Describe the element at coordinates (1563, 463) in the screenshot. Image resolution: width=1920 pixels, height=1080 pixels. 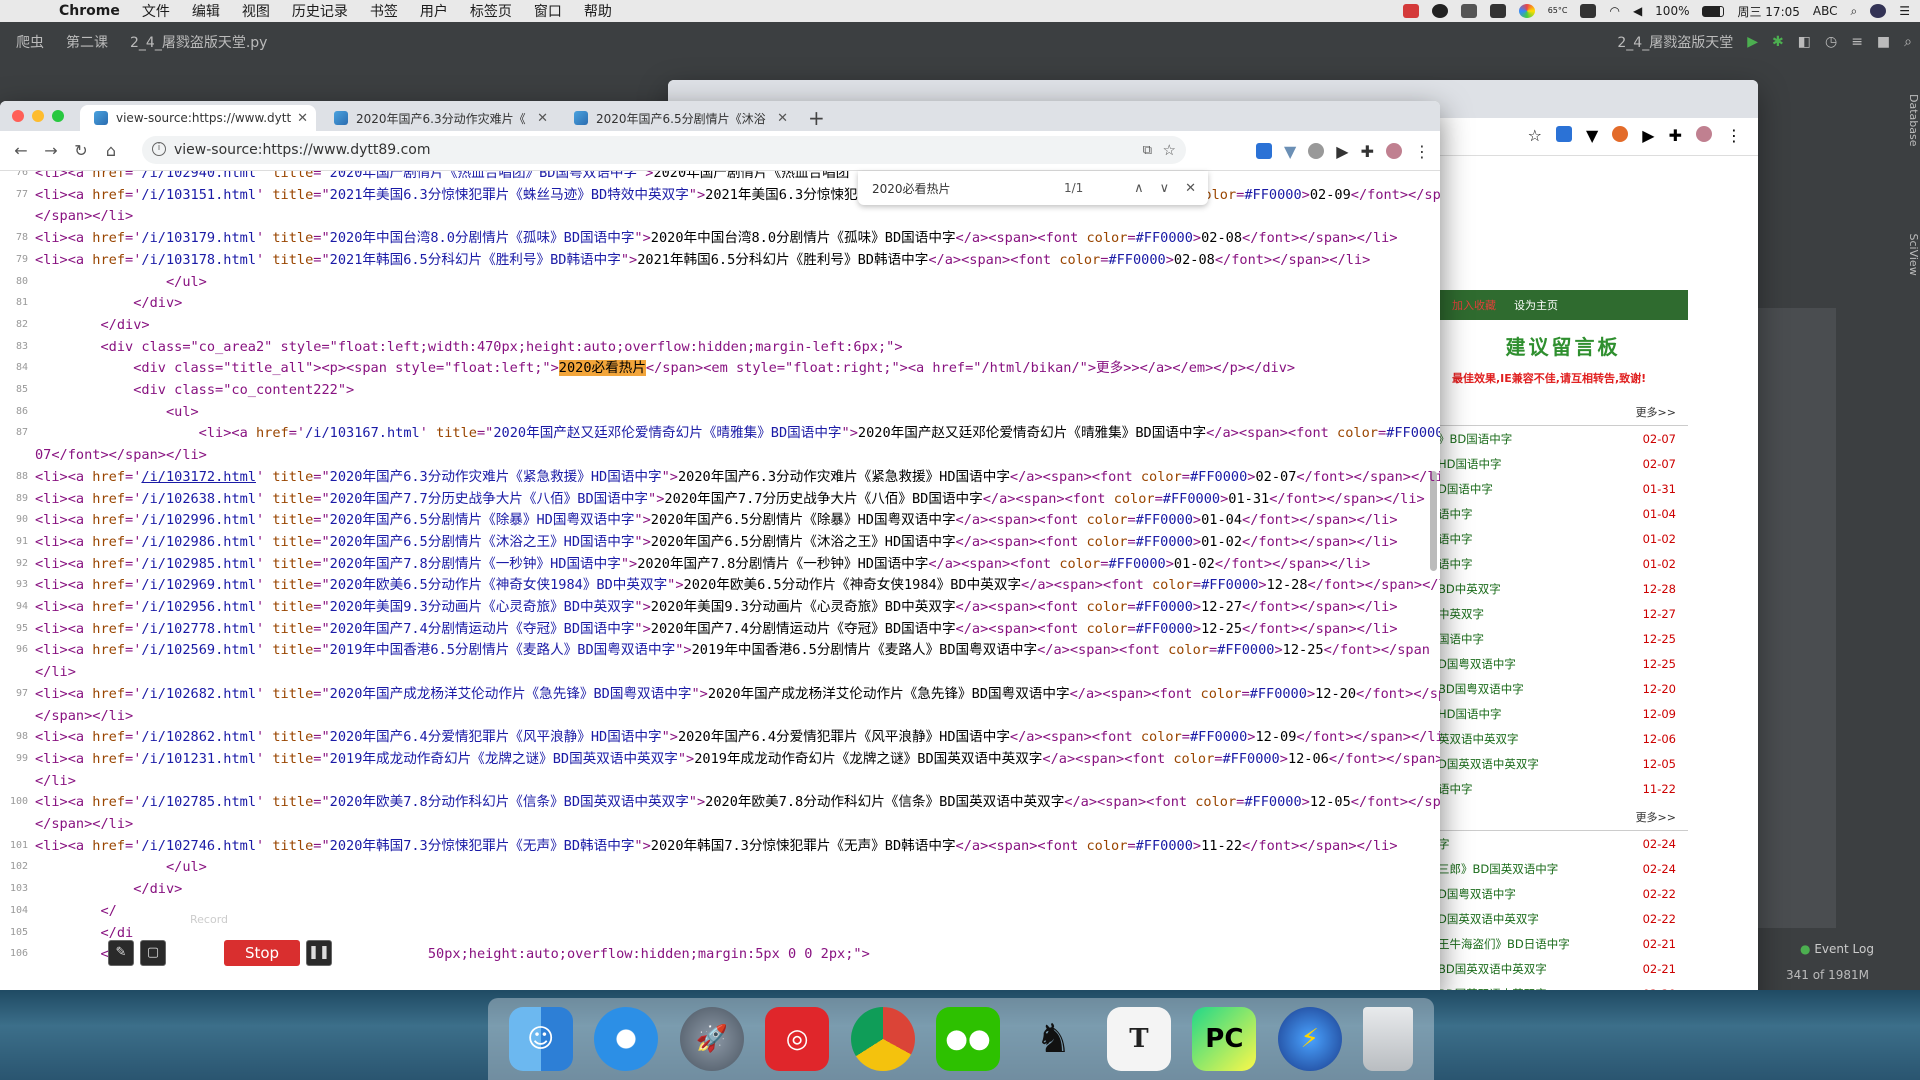
I see `latest-movie-item: HD国语中字 02-07` at that location.